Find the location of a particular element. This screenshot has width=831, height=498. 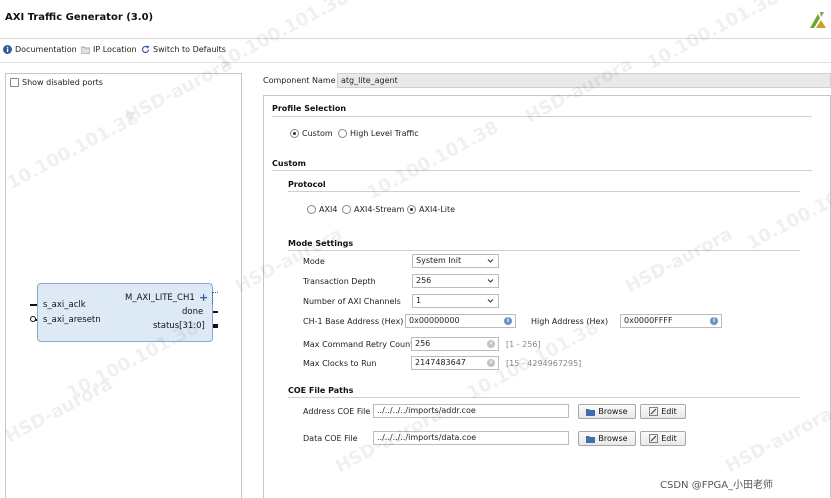

custom-header: Custom is located at coordinates (289, 163).